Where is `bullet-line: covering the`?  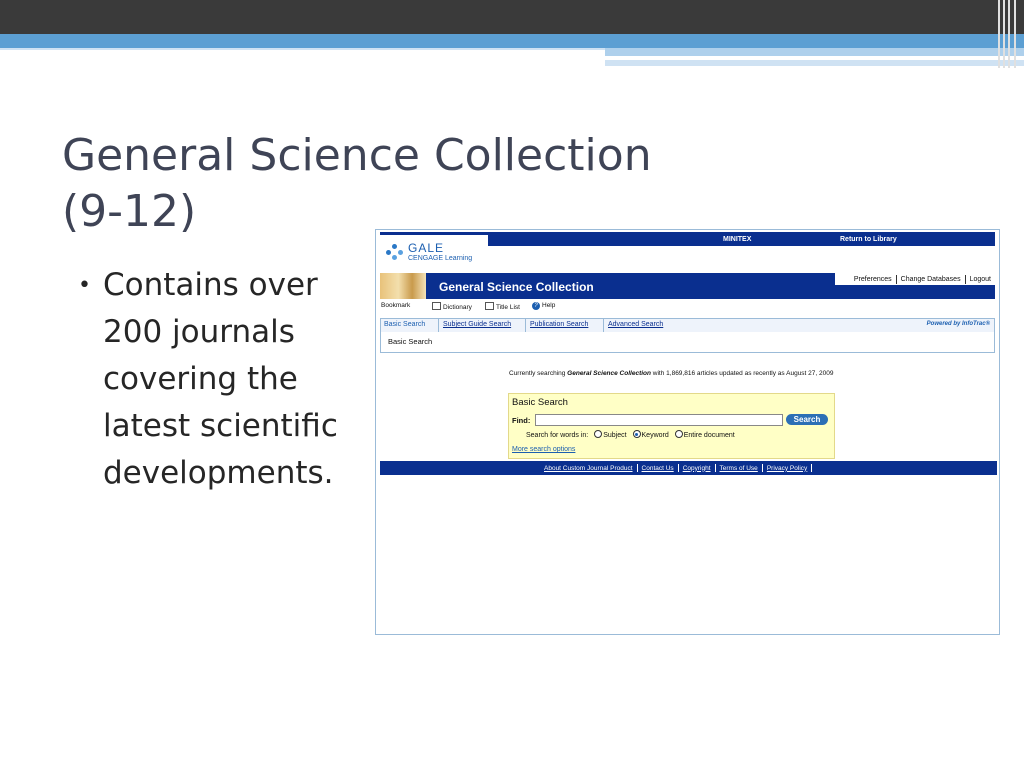 bullet-line: covering the is located at coordinates (200, 379).